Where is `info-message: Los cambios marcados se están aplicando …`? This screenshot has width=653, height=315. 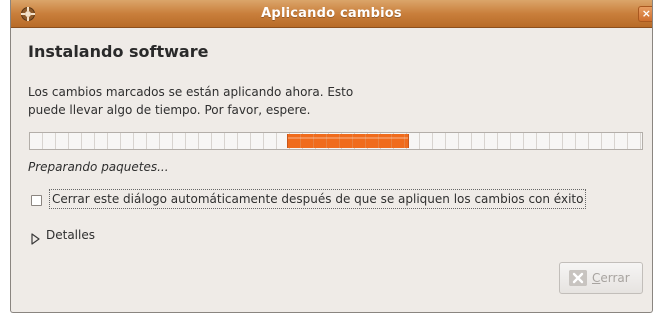 info-message: Los cambios marcados se están aplicando … is located at coordinates (218, 101).